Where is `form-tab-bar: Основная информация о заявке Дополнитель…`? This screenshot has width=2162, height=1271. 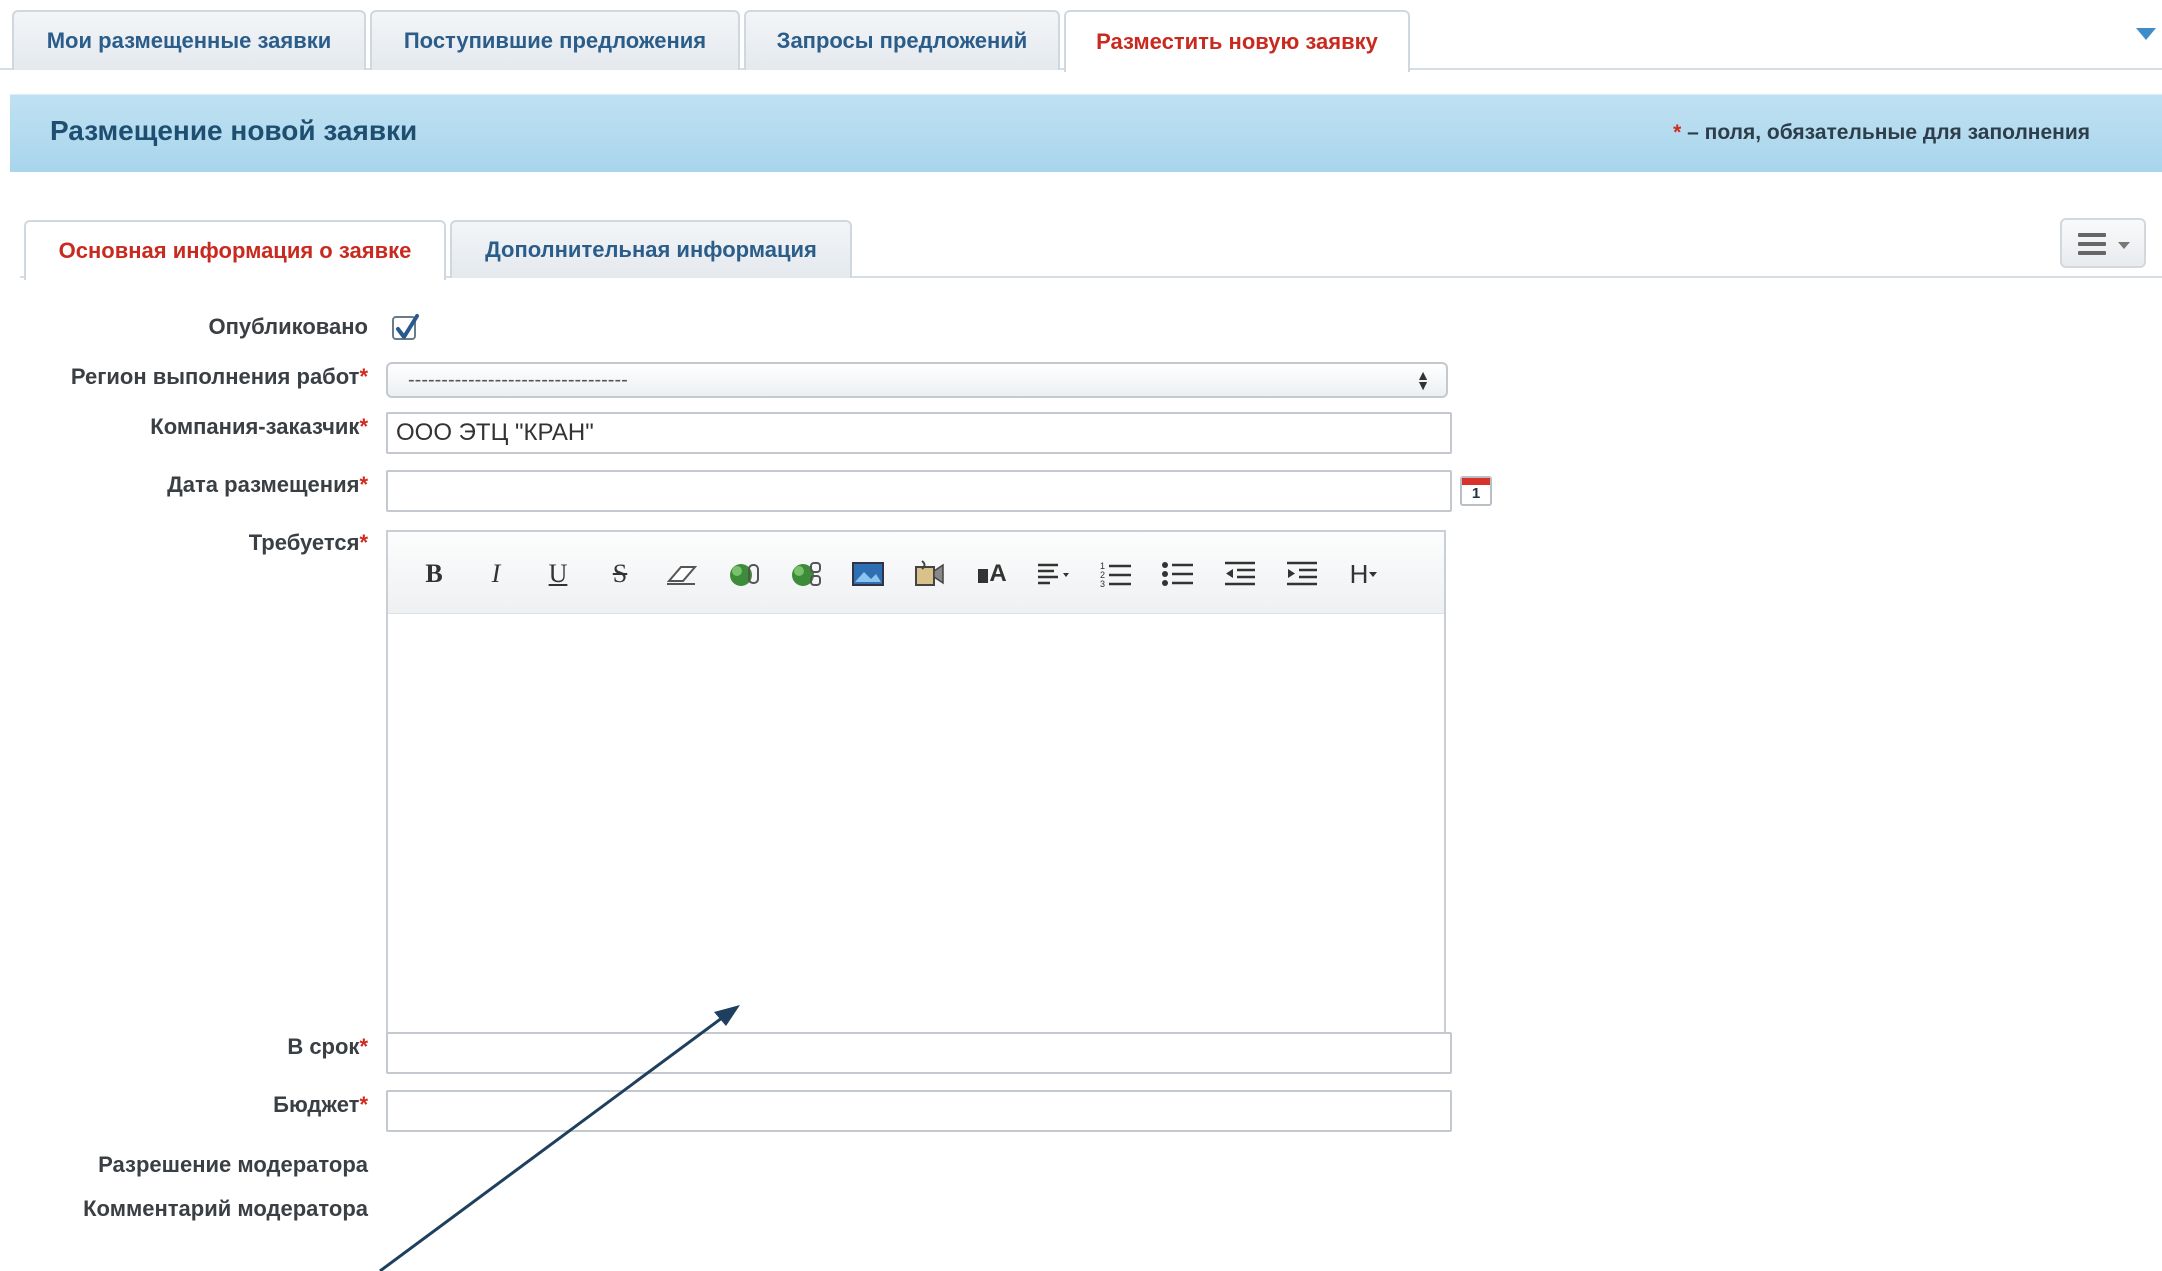
form-tab-bar: Основная информация о заявке Дополнитель… is located at coordinates (1091, 249).